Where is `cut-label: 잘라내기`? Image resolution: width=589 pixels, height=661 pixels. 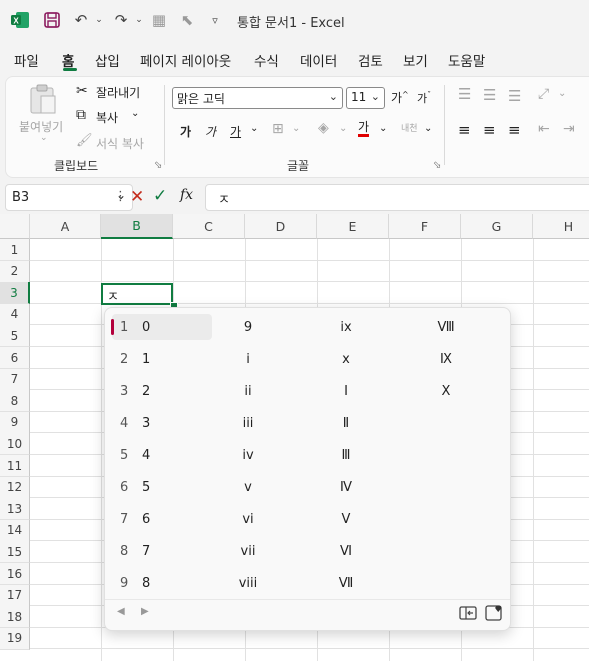
cut-label: 잘라내기 is located at coordinates (118, 92).